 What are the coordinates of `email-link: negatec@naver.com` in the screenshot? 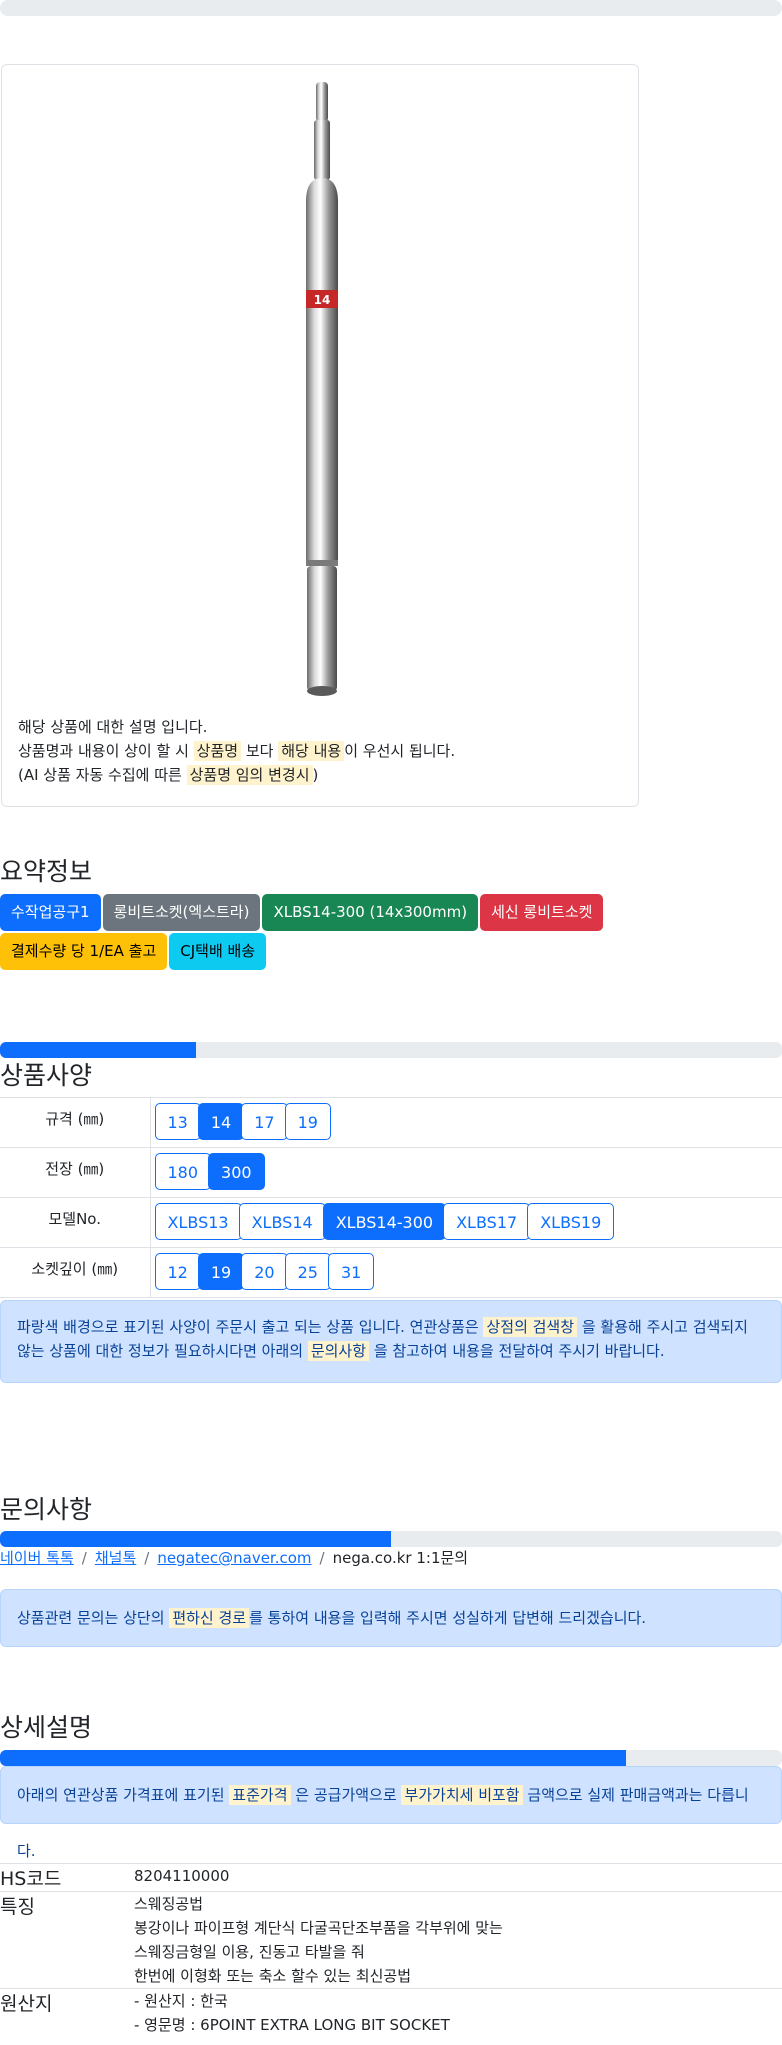 It's located at (234, 1558).